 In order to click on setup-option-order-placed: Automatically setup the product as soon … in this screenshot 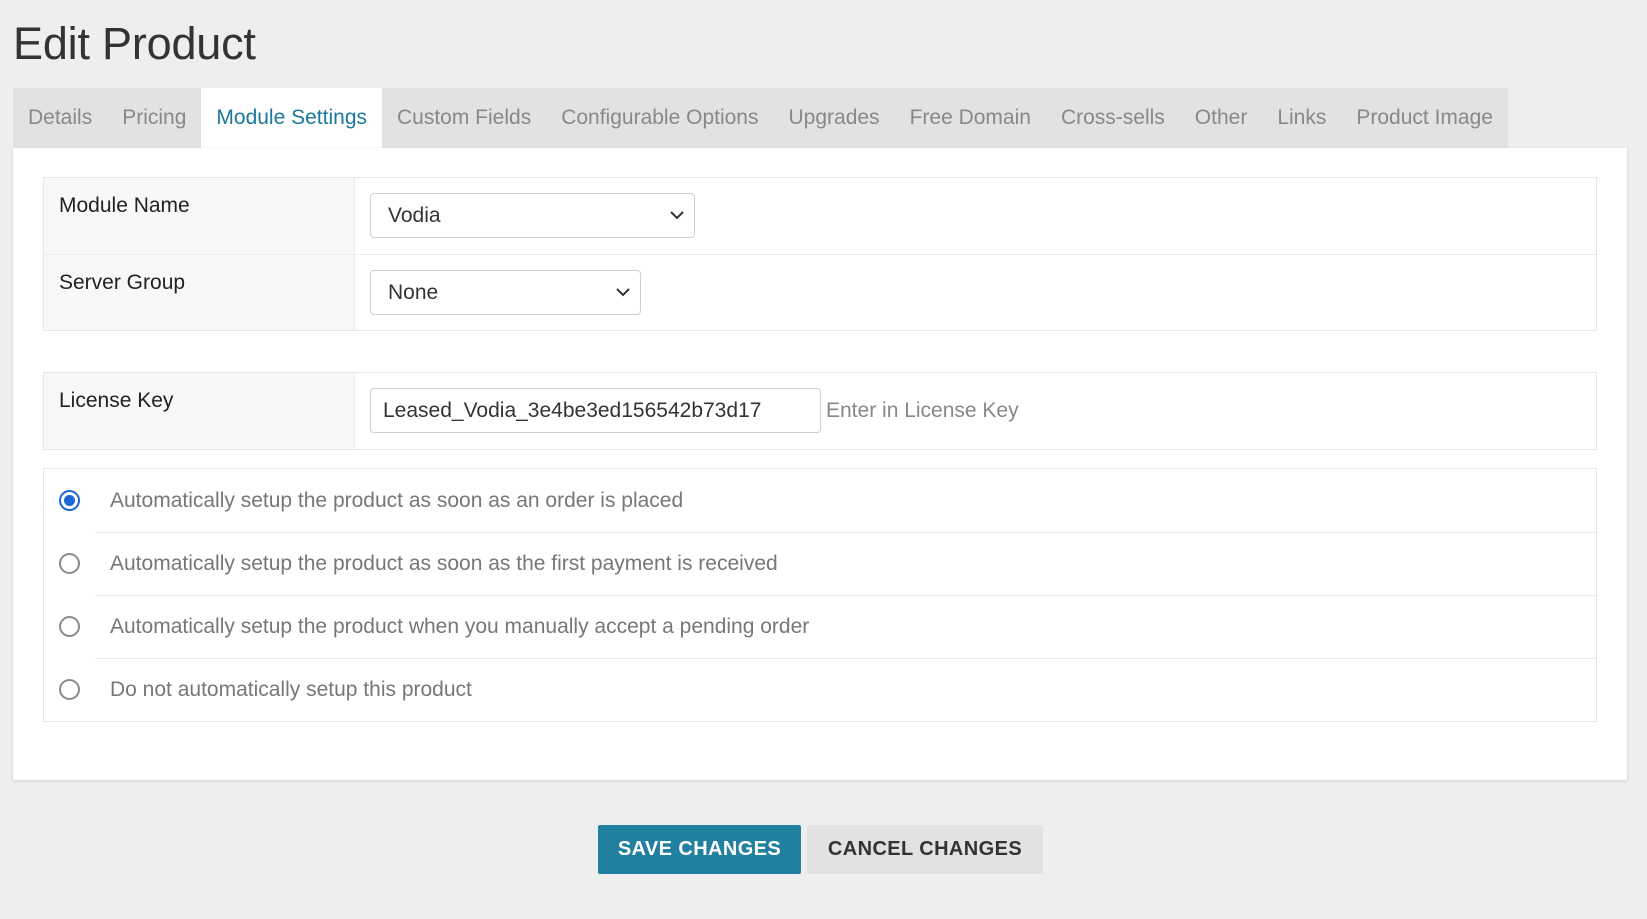, I will do `click(820, 500)`.